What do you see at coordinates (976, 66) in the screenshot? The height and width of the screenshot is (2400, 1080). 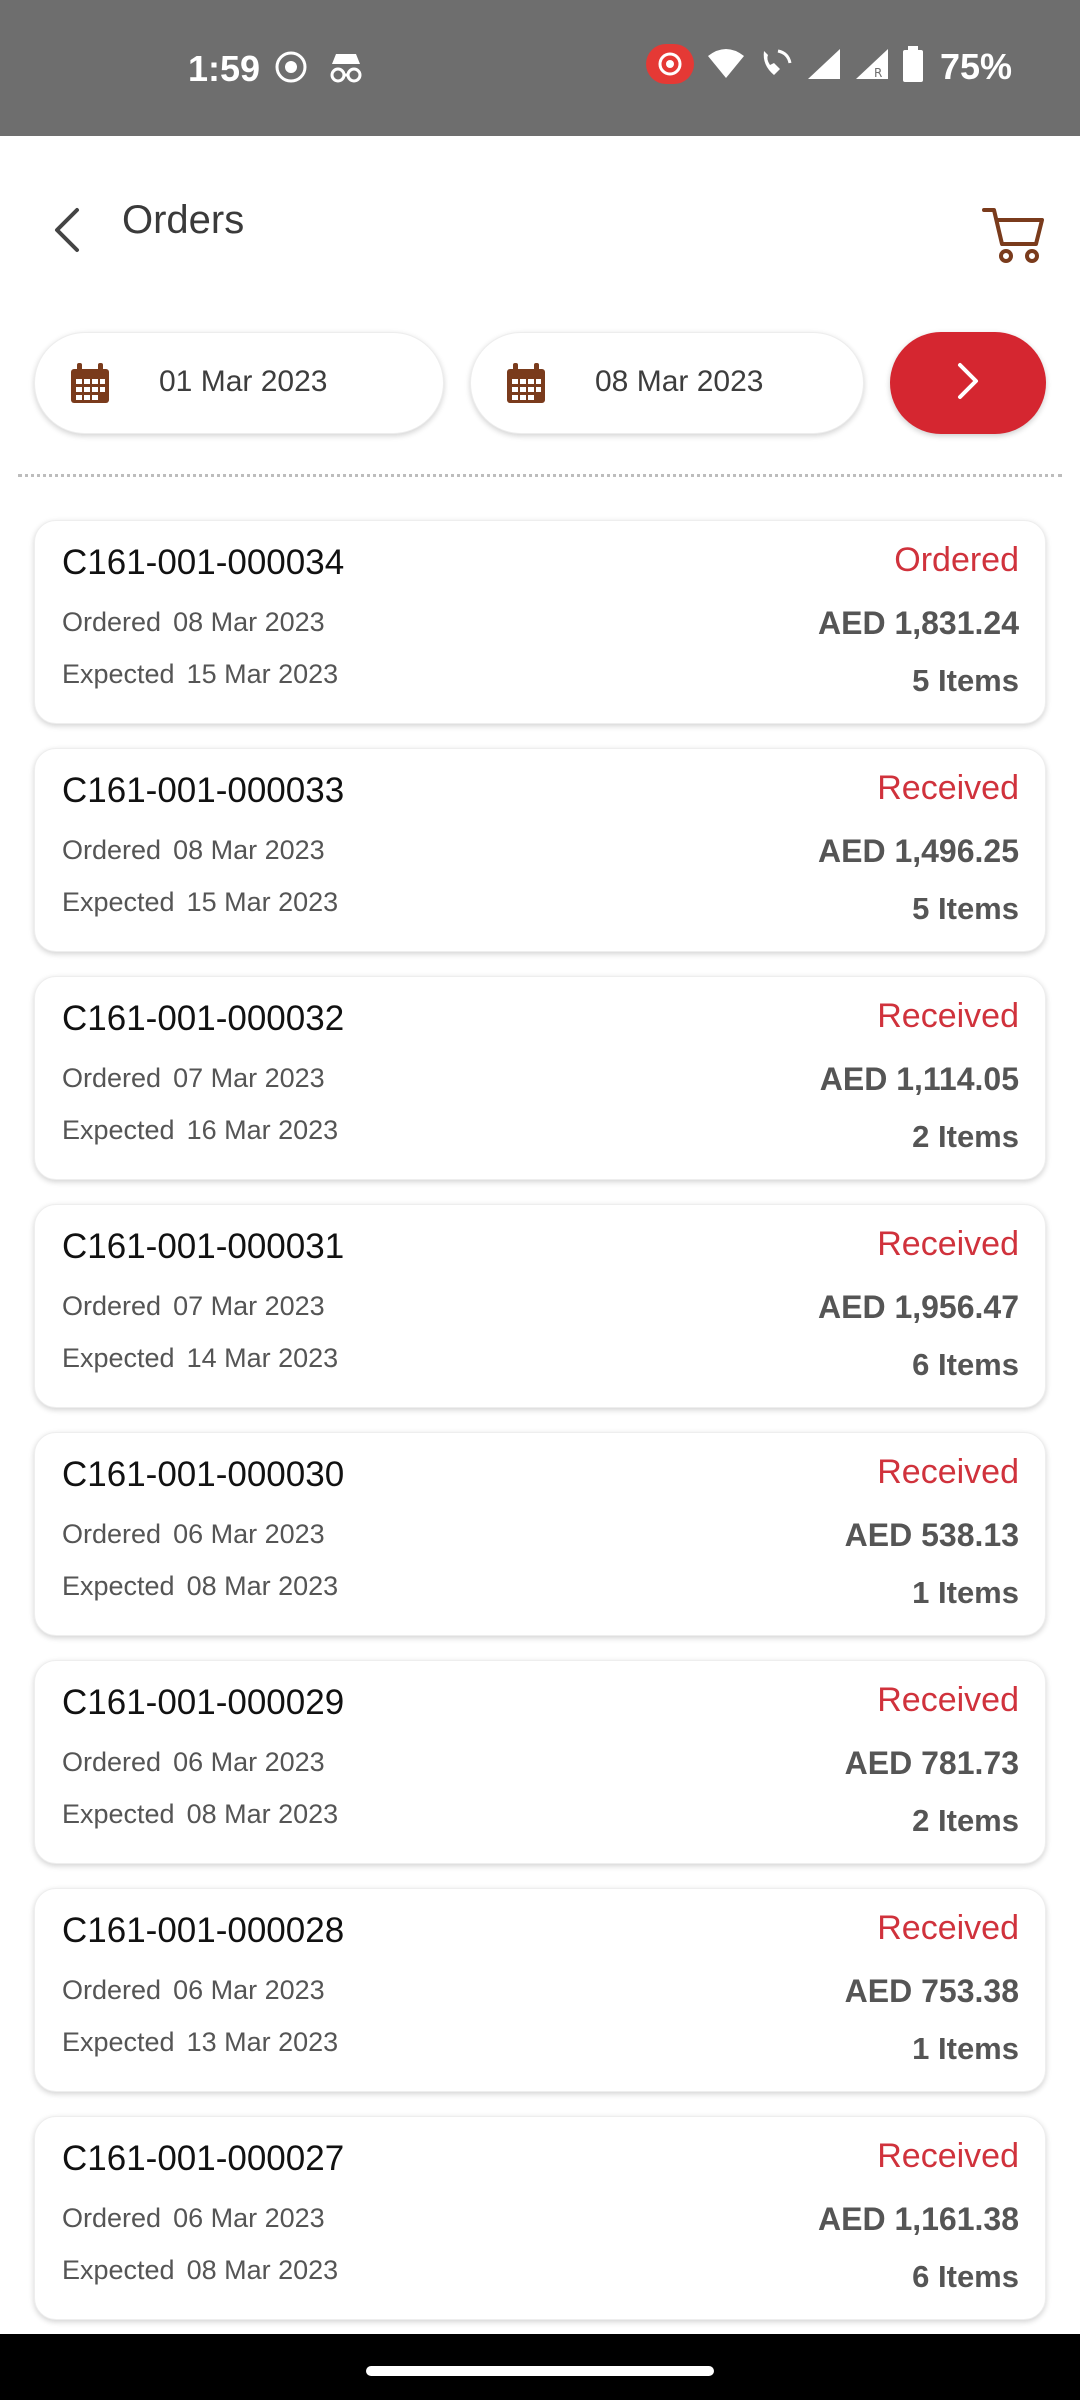 I see `battery-percent: 75%` at bounding box center [976, 66].